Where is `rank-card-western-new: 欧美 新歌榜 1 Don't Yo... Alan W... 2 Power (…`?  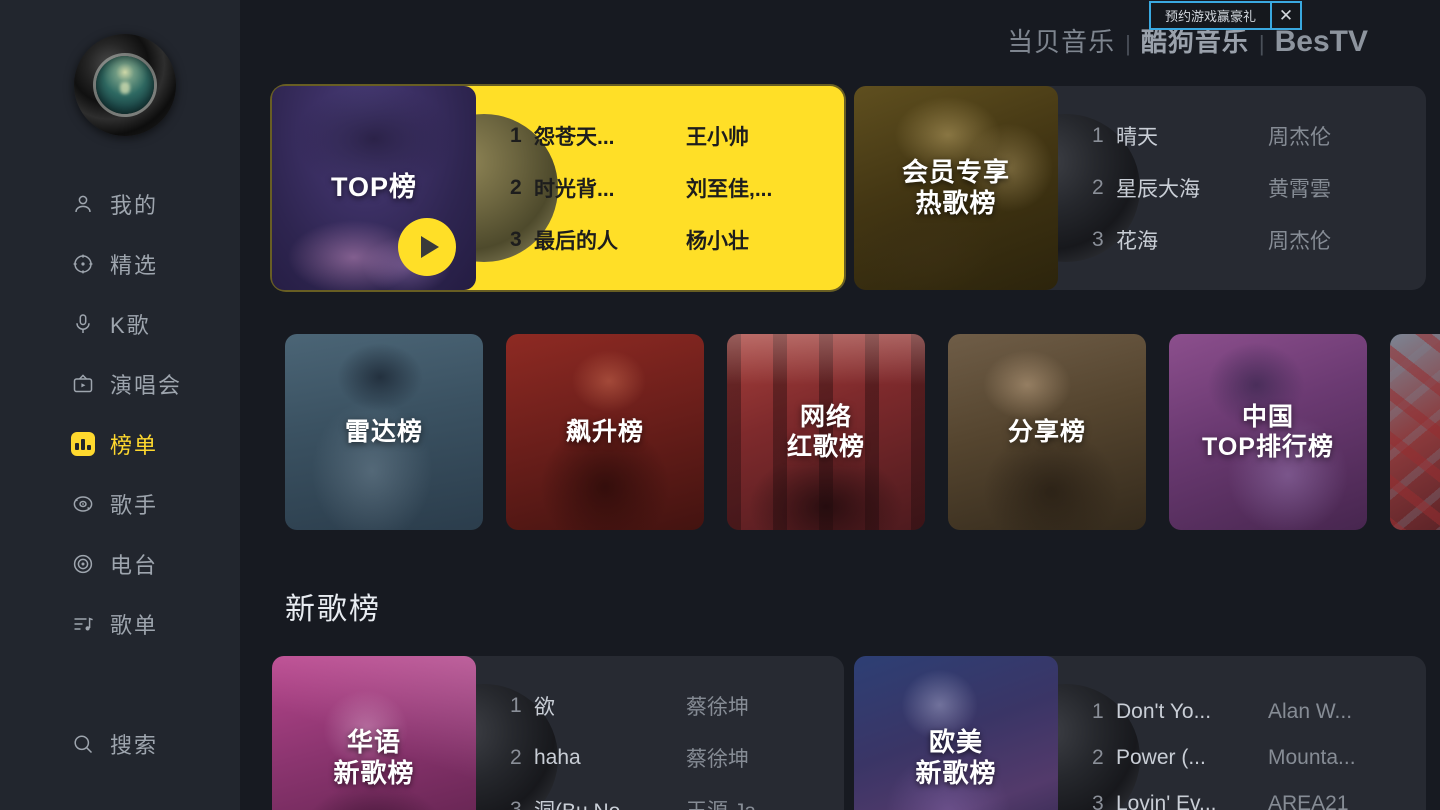 rank-card-western-new: 欧美 新歌榜 1 Don't Yo... Alan W... 2 Power (… is located at coordinates (1140, 733).